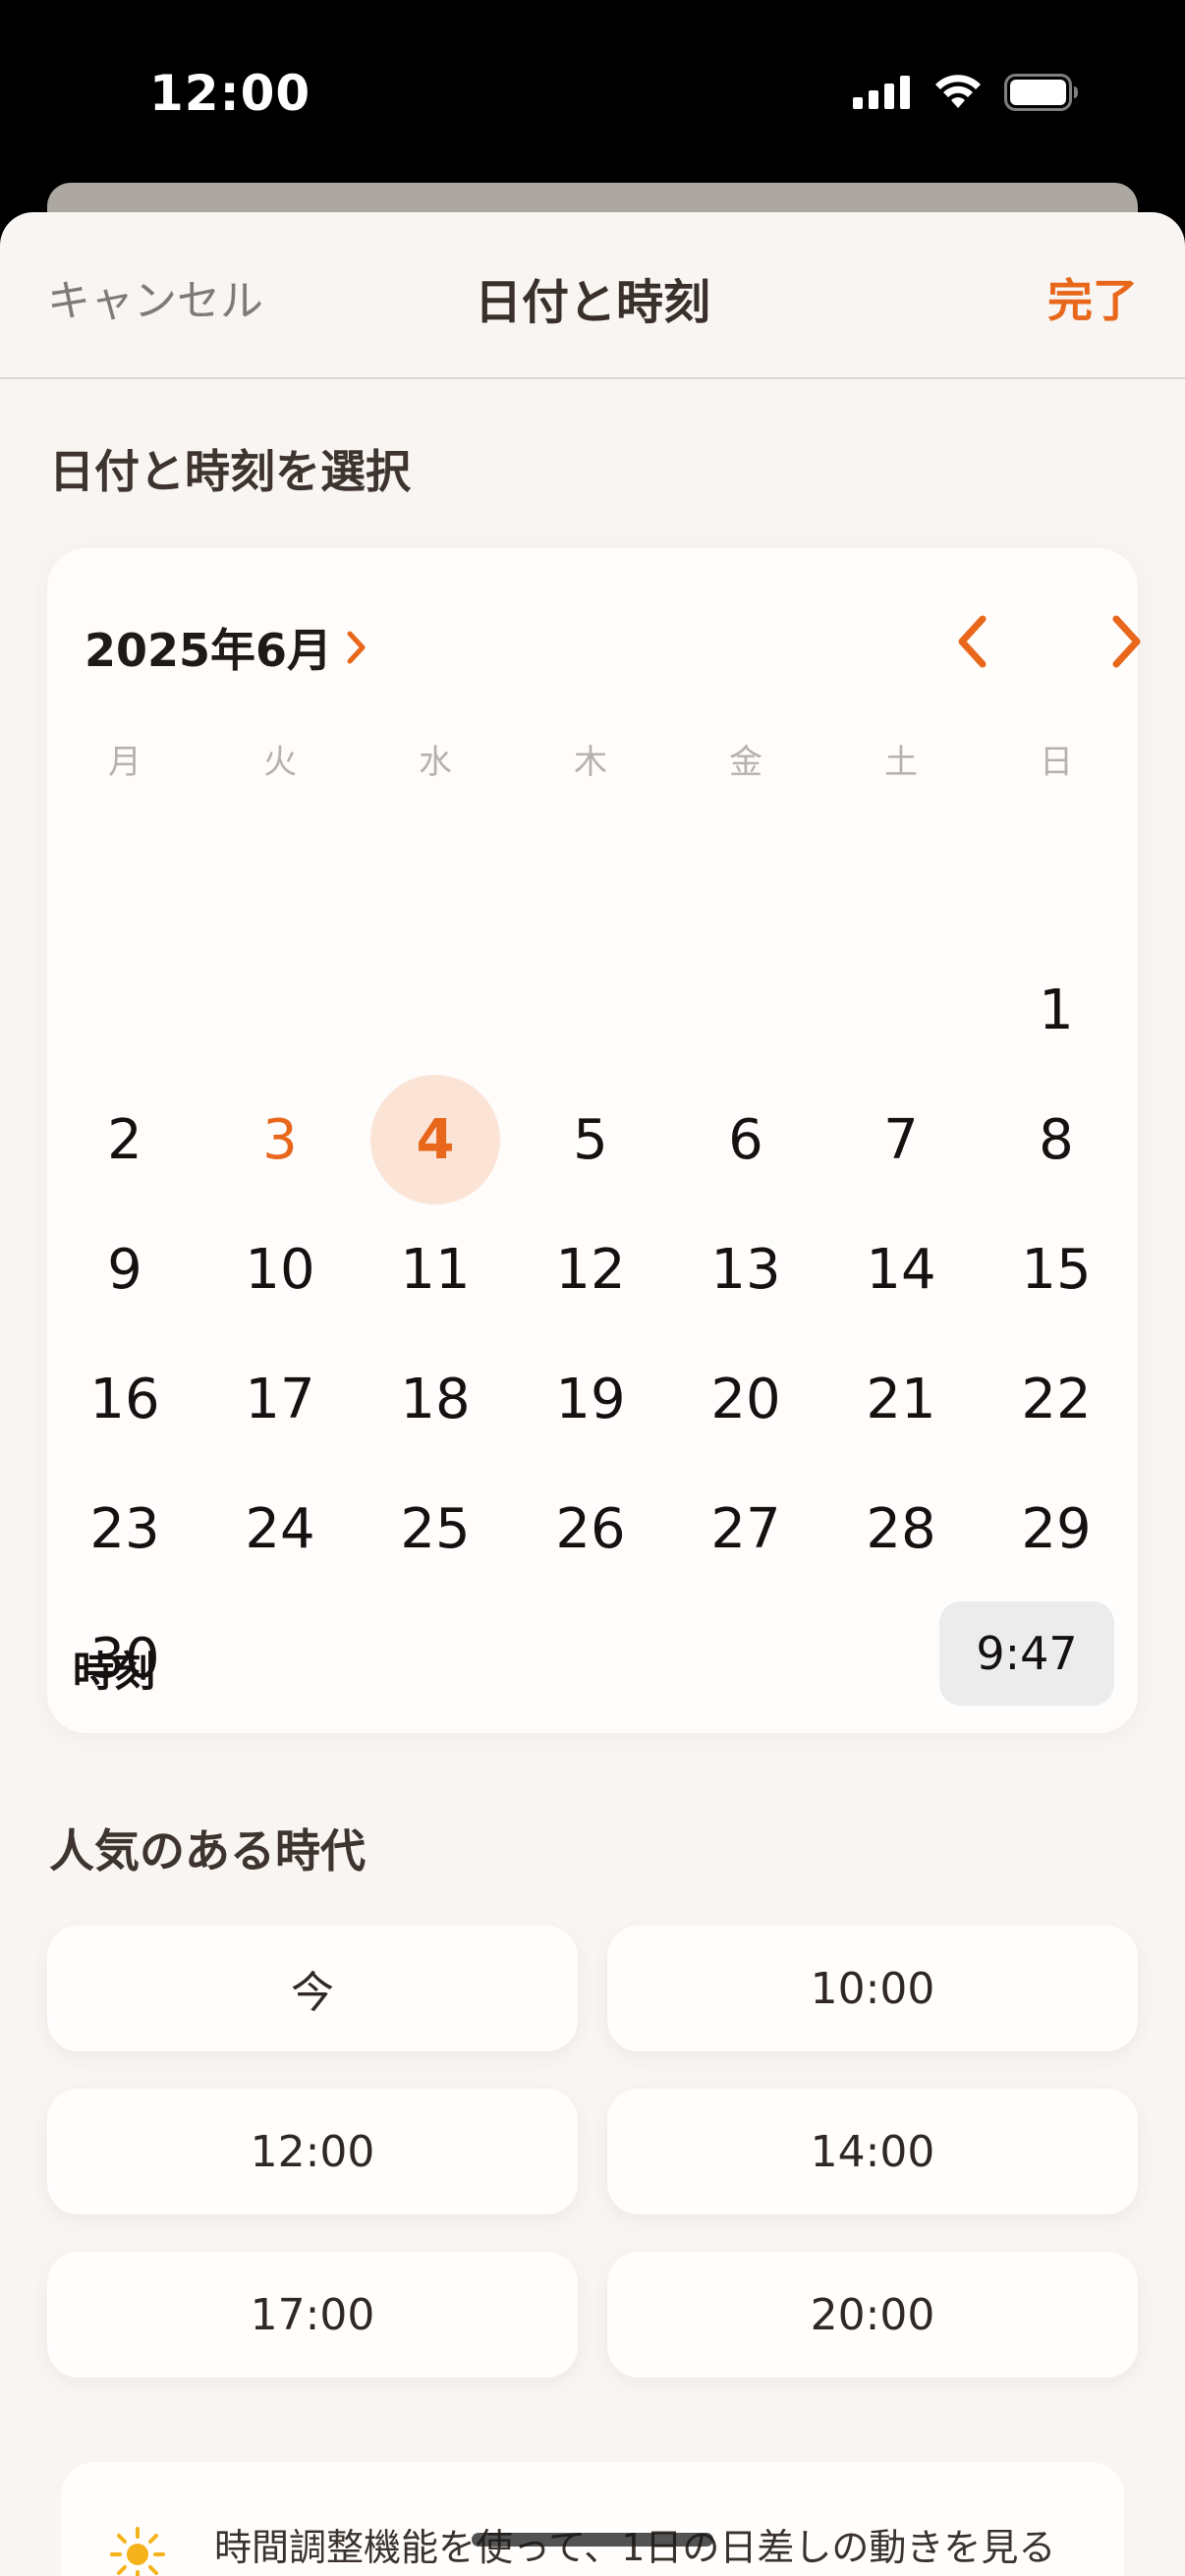 The width and height of the screenshot is (1185, 2576). I want to click on calendar-day: 8, so click(1056, 1139).